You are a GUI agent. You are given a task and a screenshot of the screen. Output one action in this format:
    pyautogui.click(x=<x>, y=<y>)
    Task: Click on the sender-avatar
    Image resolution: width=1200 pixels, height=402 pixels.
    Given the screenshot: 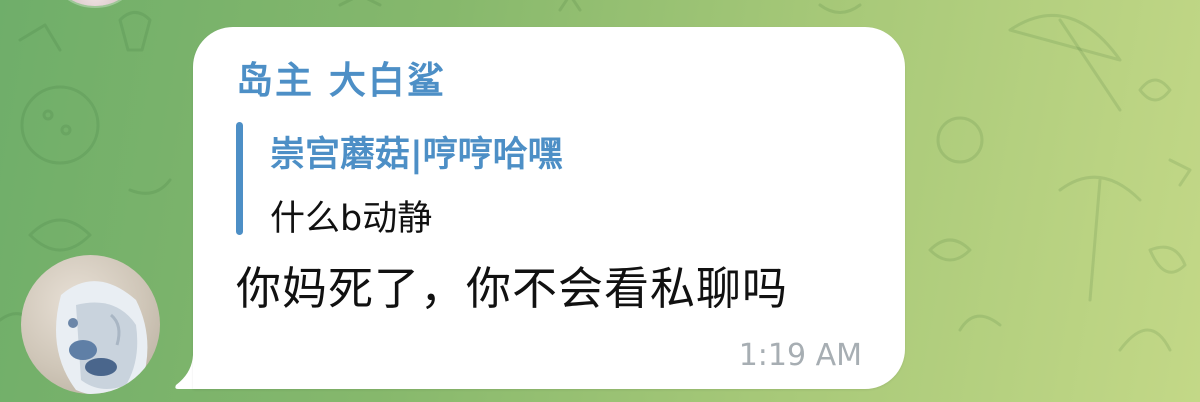 What is the action you would take?
    pyautogui.click(x=90, y=324)
    